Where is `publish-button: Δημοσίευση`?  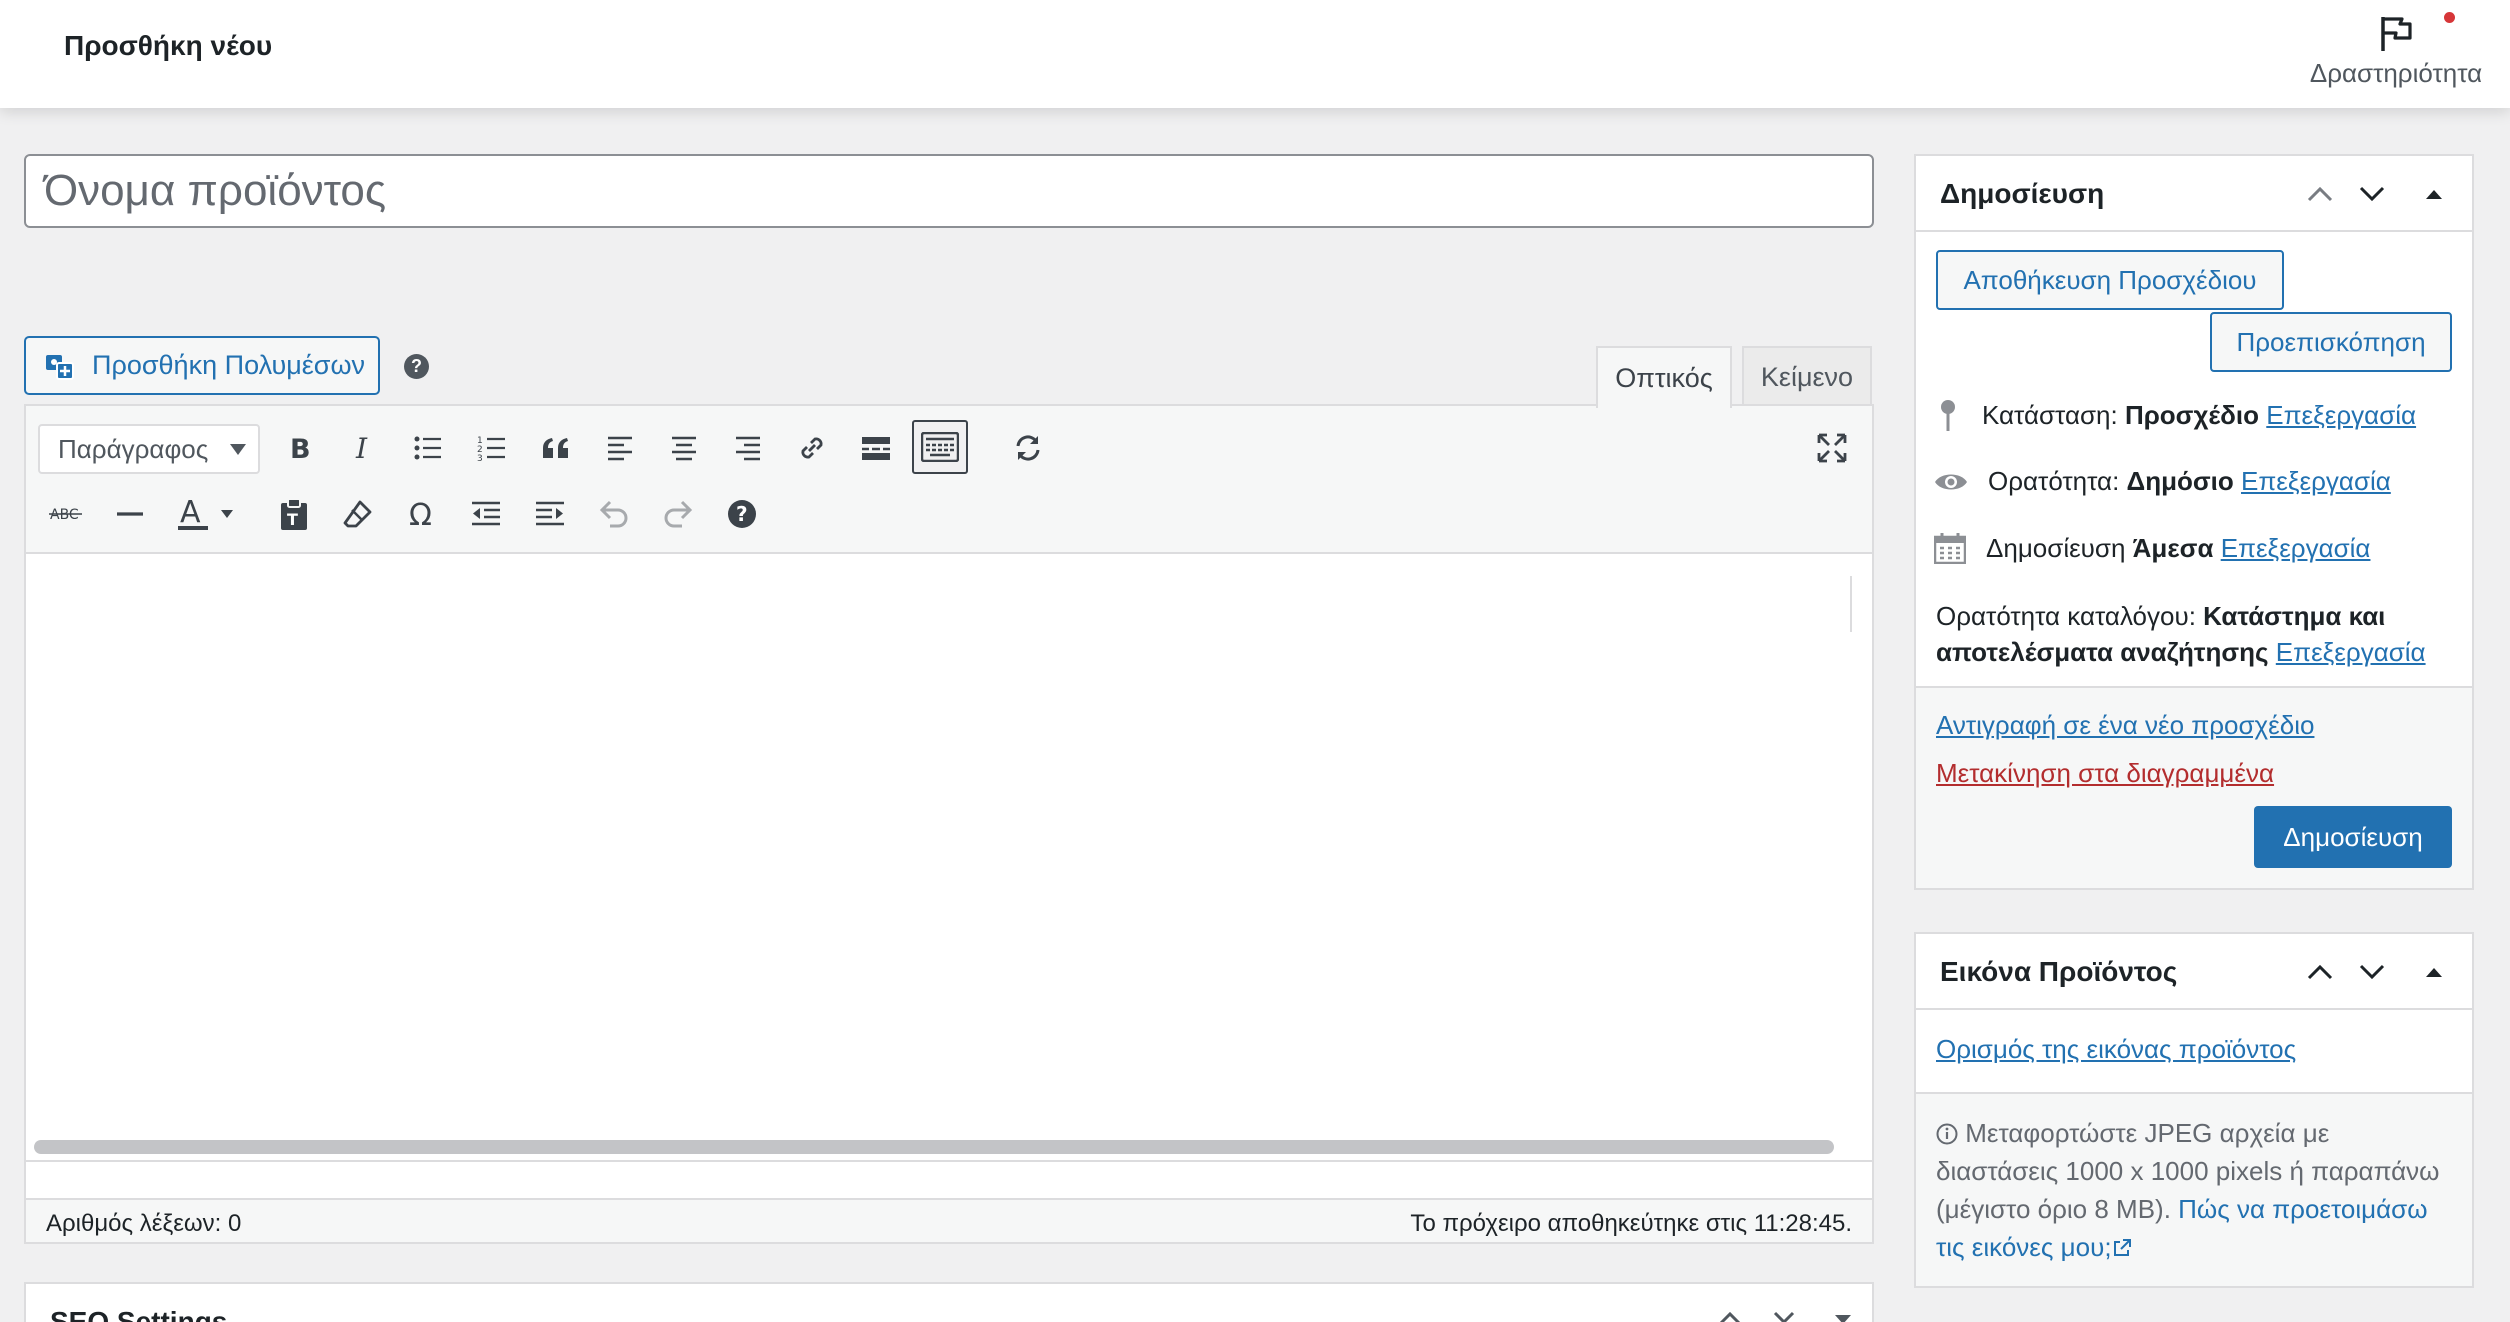
publish-button: Δημοσίευση is located at coordinates (2353, 837).